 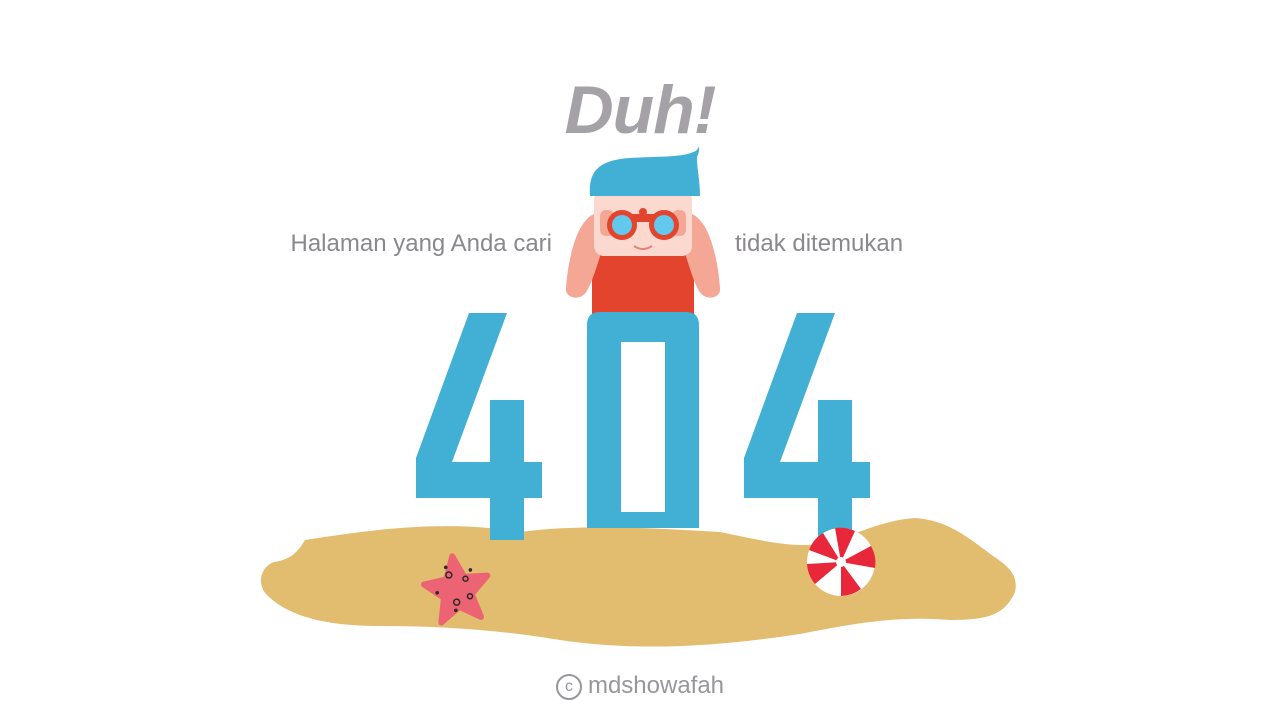 I want to click on sand-island, so click(x=638, y=582).